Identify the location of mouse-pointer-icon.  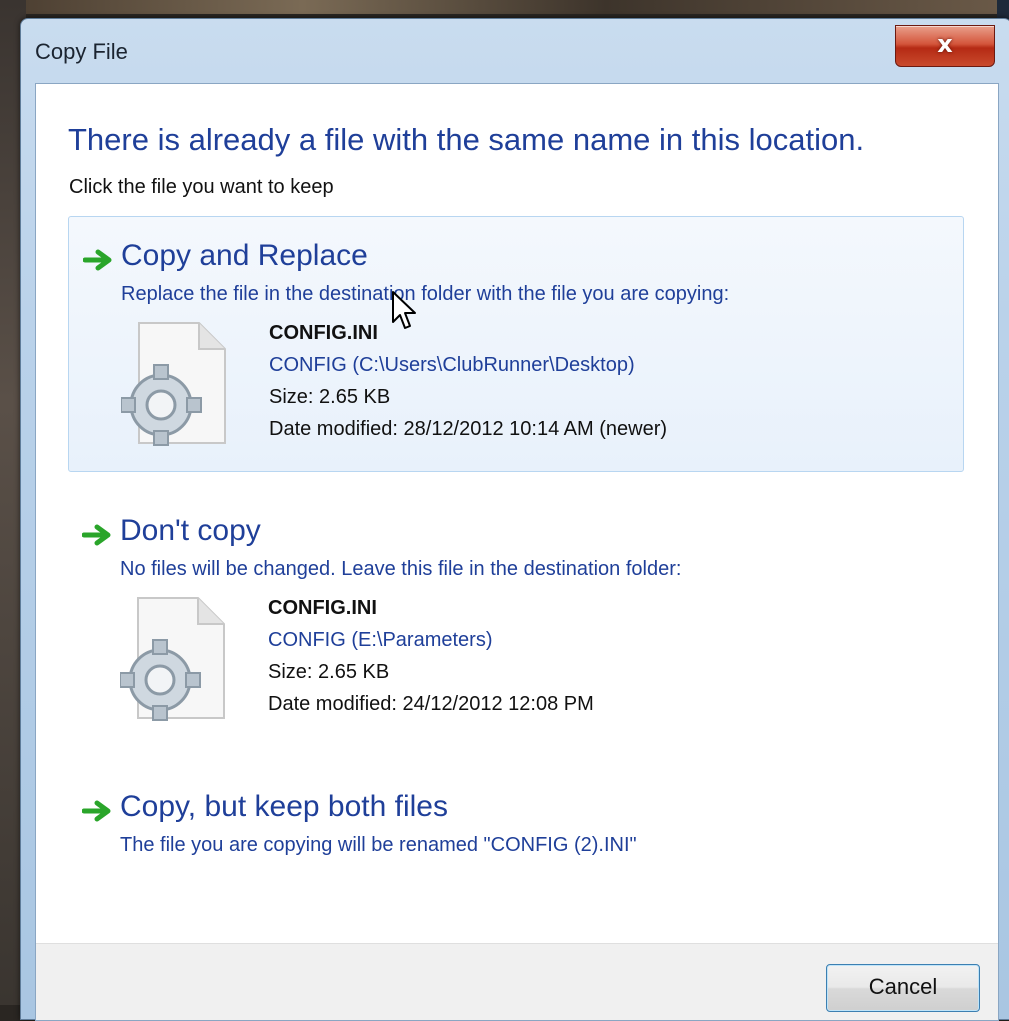
(404, 310).